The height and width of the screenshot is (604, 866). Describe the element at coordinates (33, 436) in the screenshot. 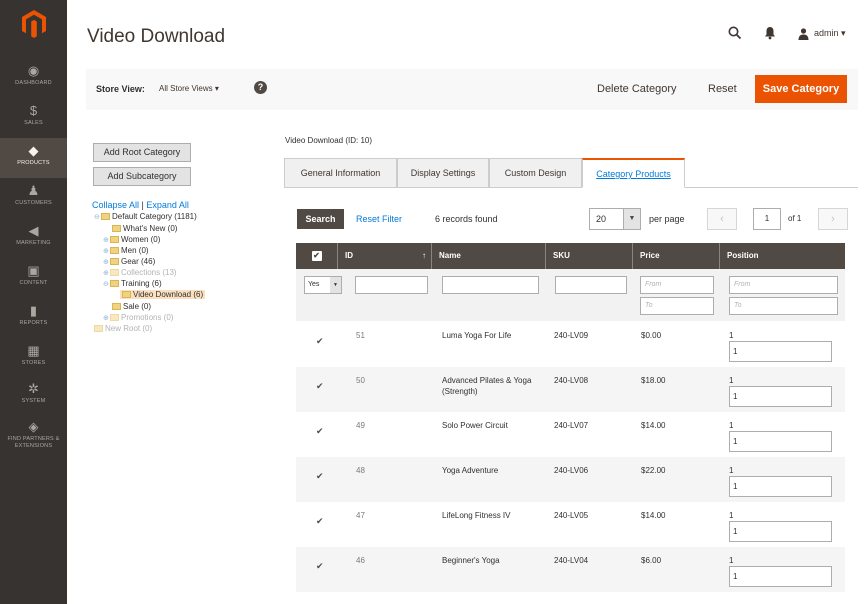

I see `nav-item-partners: ◈ Find Partners & Extensions` at that location.